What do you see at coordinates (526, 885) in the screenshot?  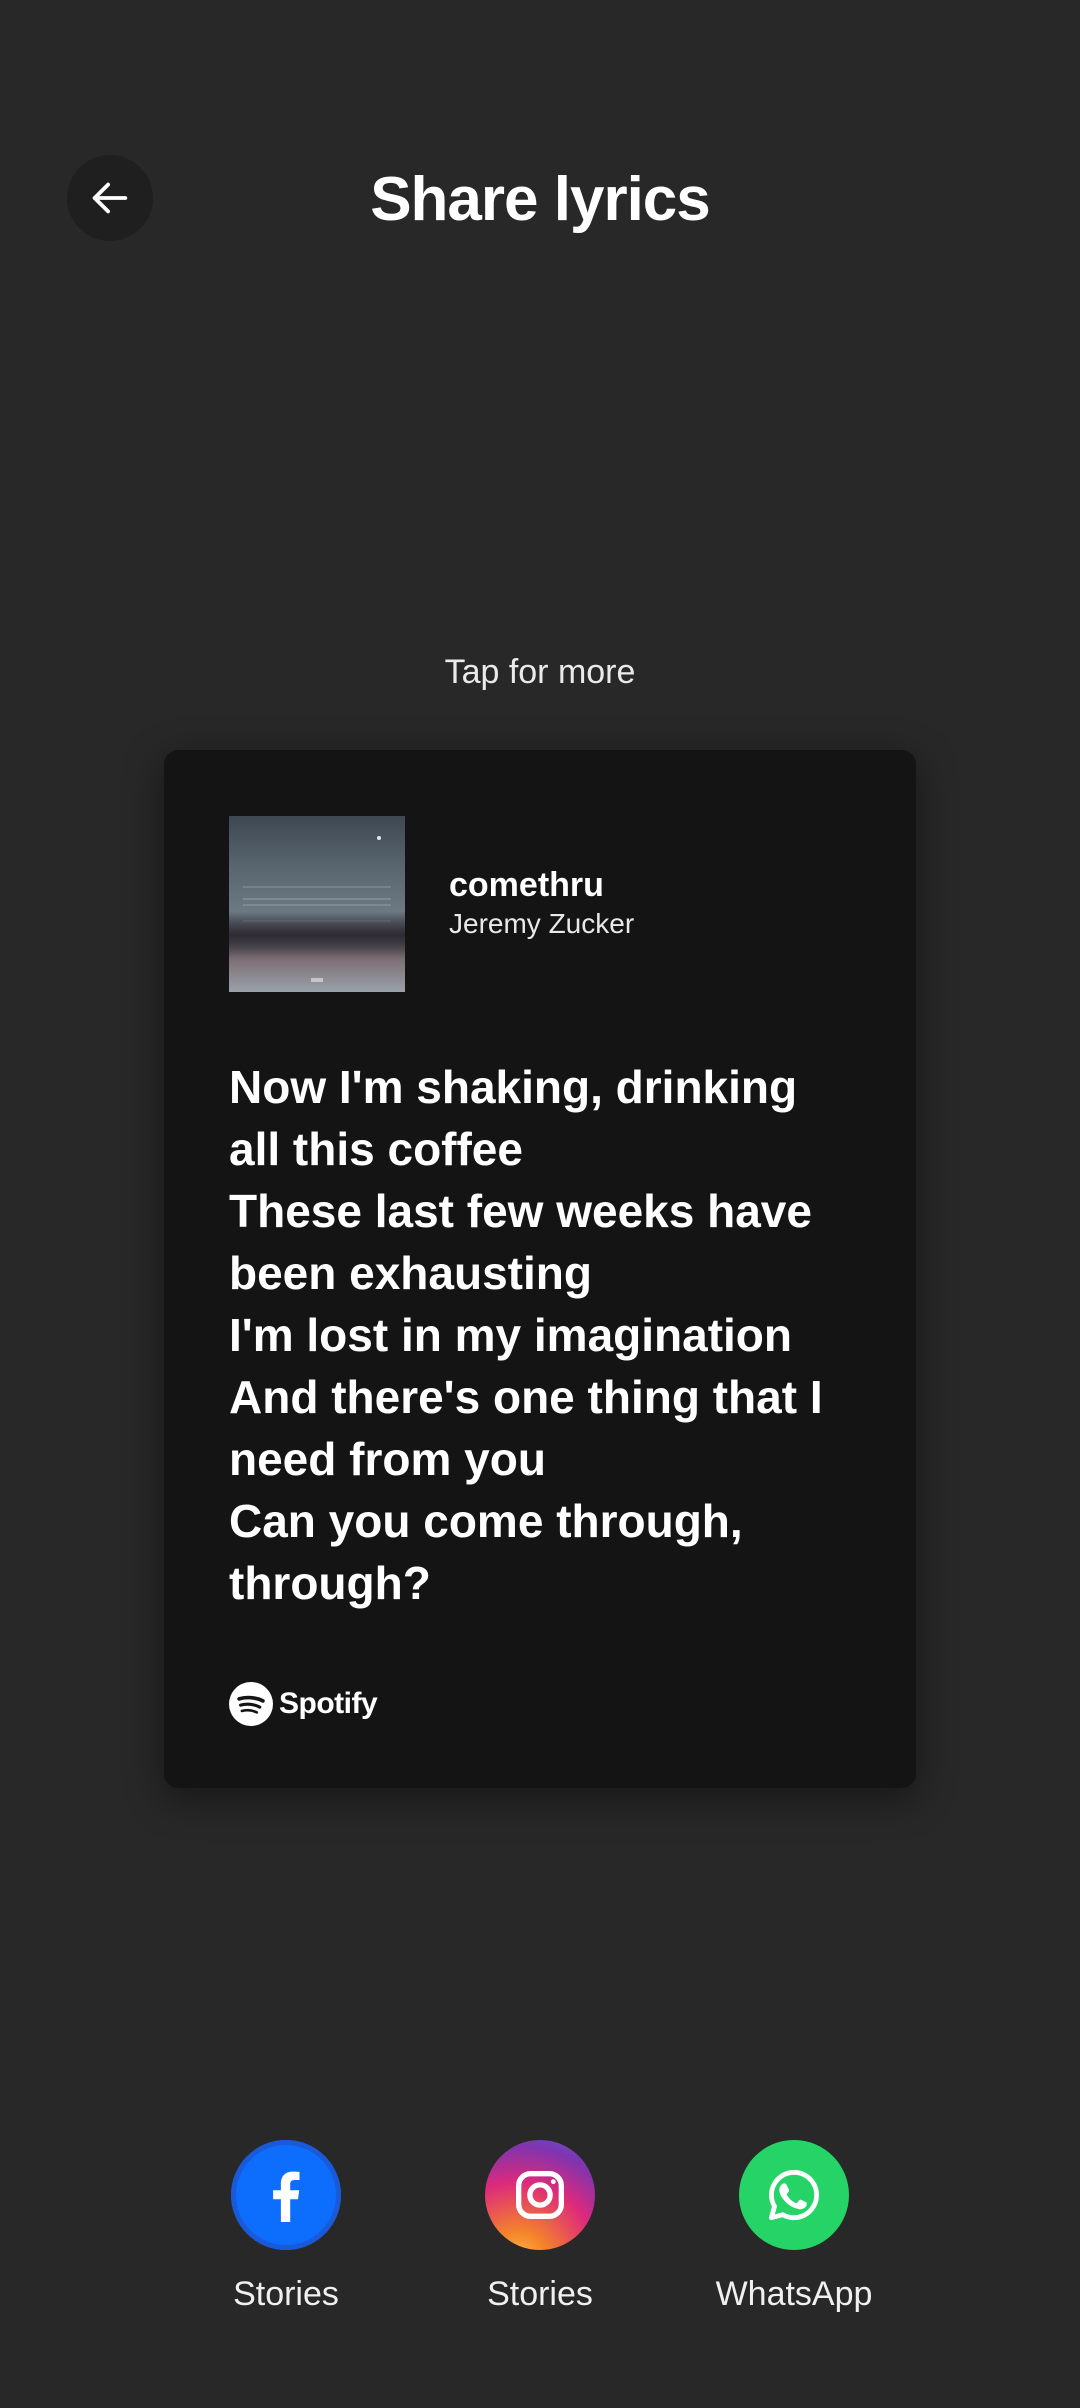 I see `song-title: comethru` at bounding box center [526, 885].